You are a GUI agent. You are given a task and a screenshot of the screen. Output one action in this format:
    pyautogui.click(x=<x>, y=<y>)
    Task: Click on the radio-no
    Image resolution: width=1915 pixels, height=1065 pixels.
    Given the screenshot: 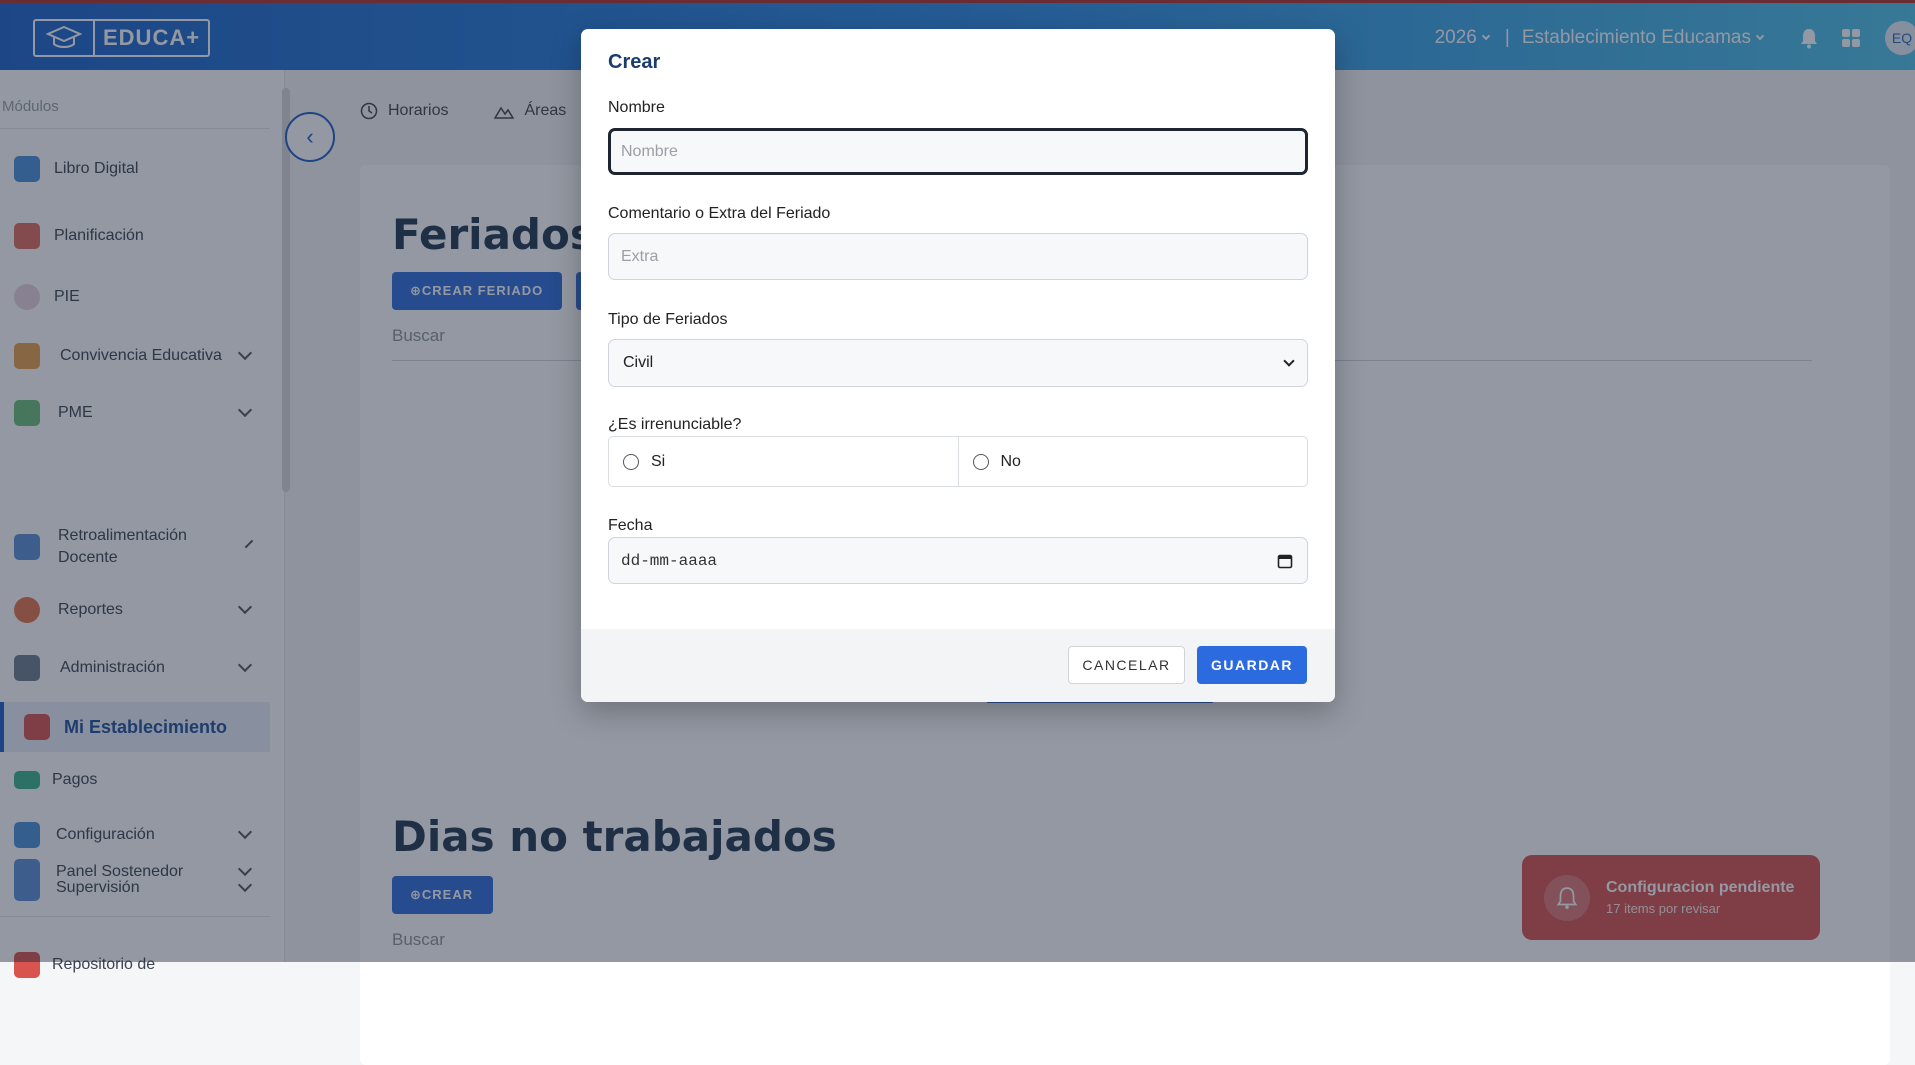 What is the action you would take?
    pyautogui.click(x=980, y=461)
    